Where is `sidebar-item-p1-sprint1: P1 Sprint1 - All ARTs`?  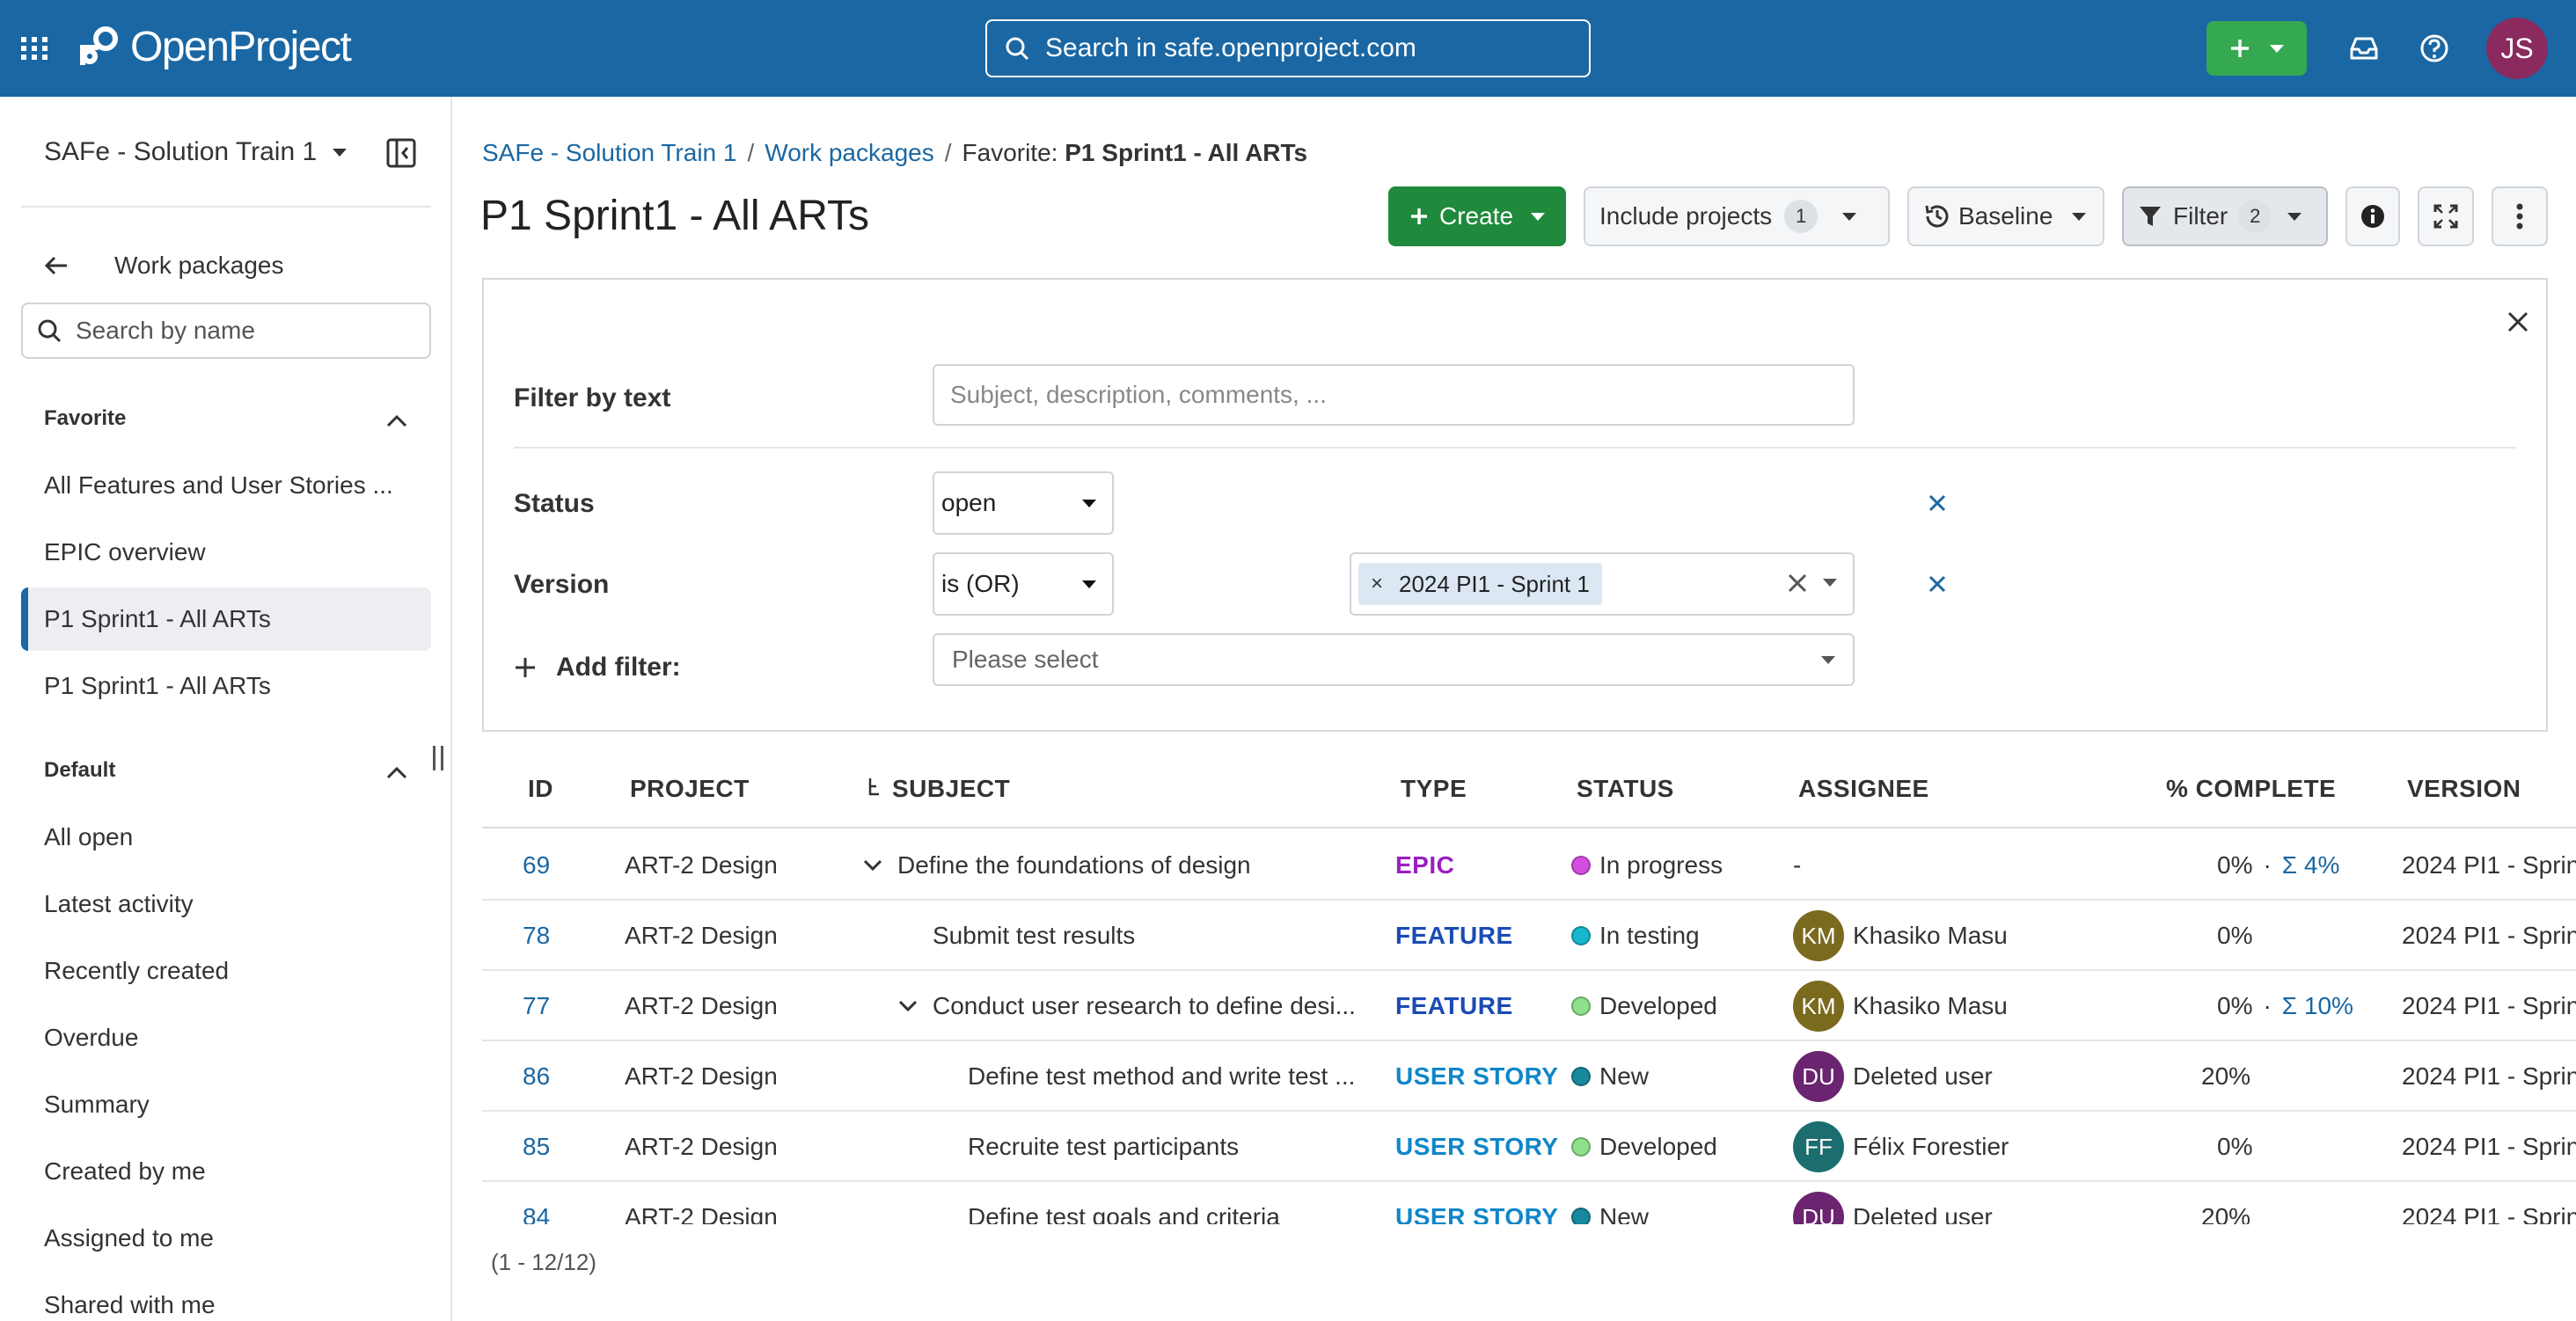 sidebar-item-p1-sprint1: P1 Sprint1 - All ARTs is located at coordinates (226, 686).